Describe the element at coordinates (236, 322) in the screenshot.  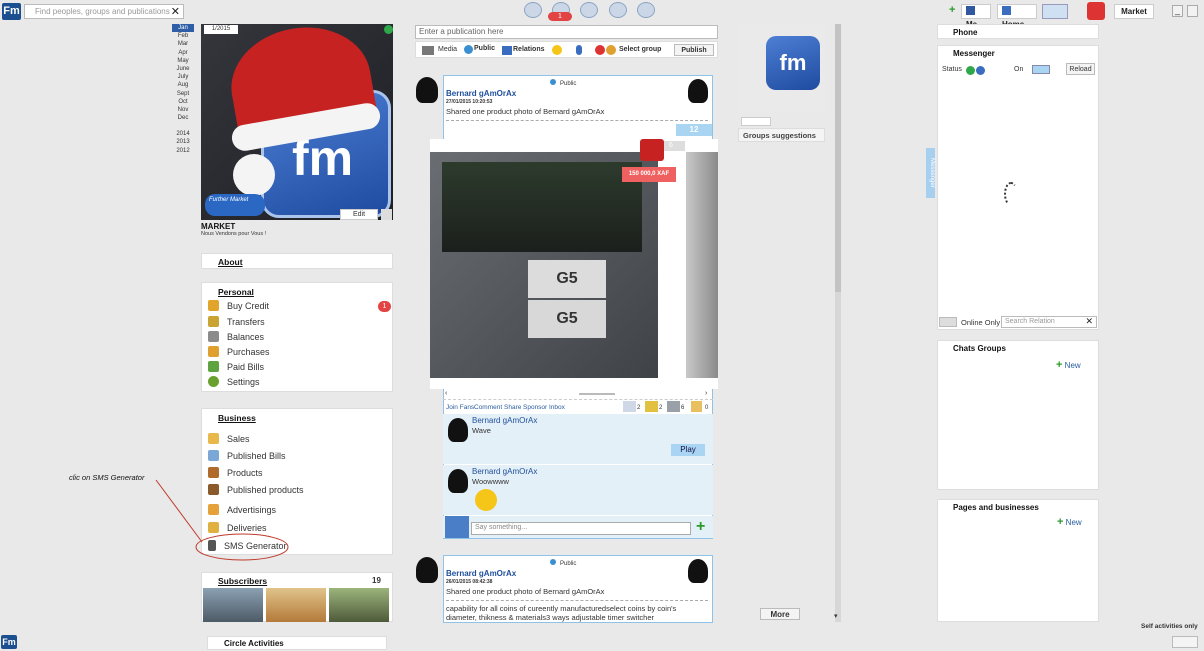
I see `menu-transfers: Transfers` at that location.